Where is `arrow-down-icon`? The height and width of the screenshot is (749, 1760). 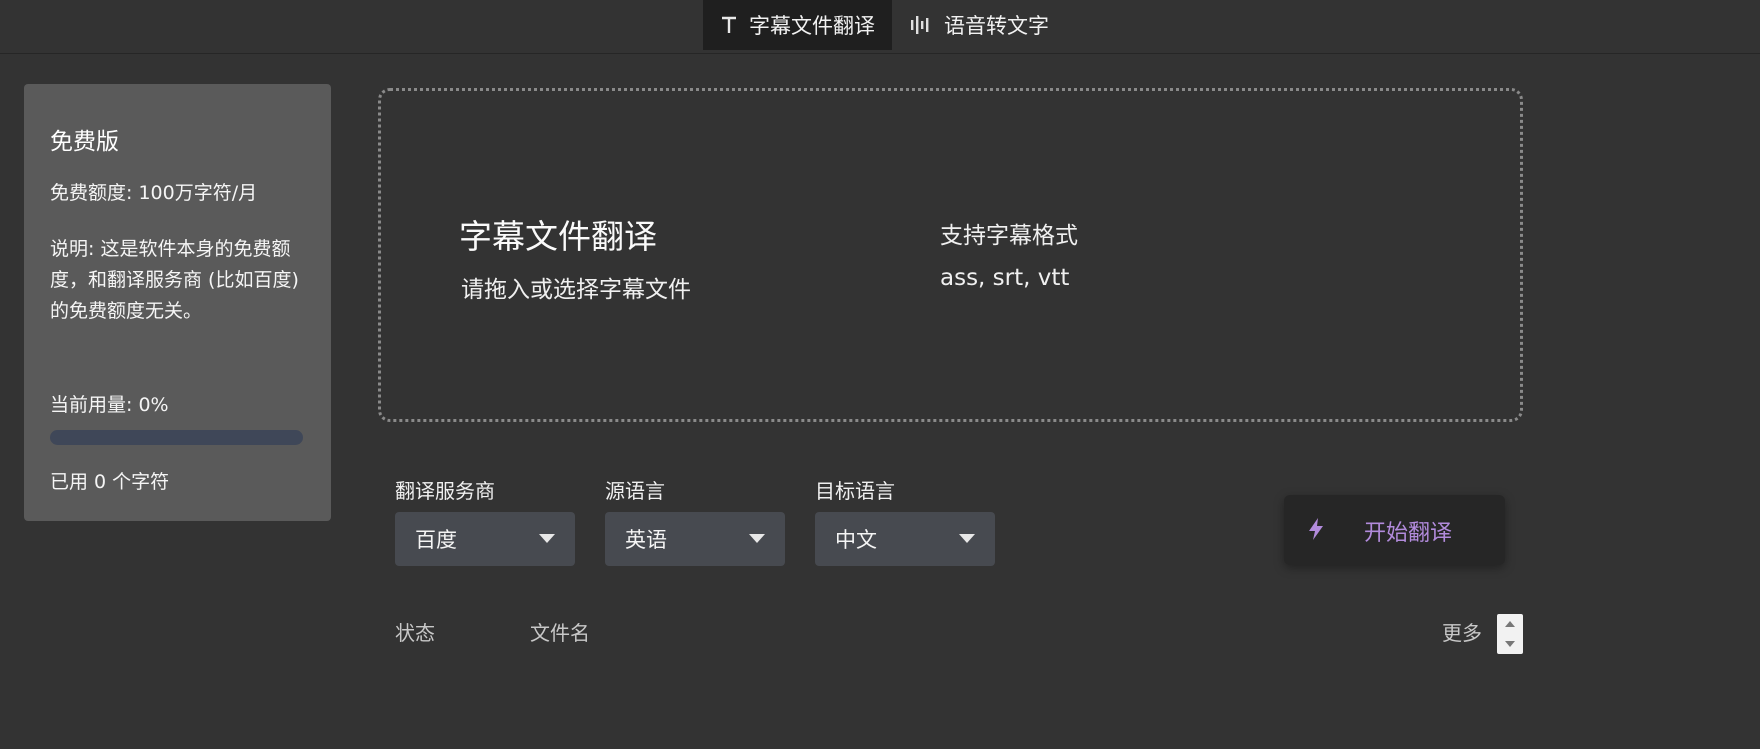 arrow-down-icon is located at coordinates (1510, 644).